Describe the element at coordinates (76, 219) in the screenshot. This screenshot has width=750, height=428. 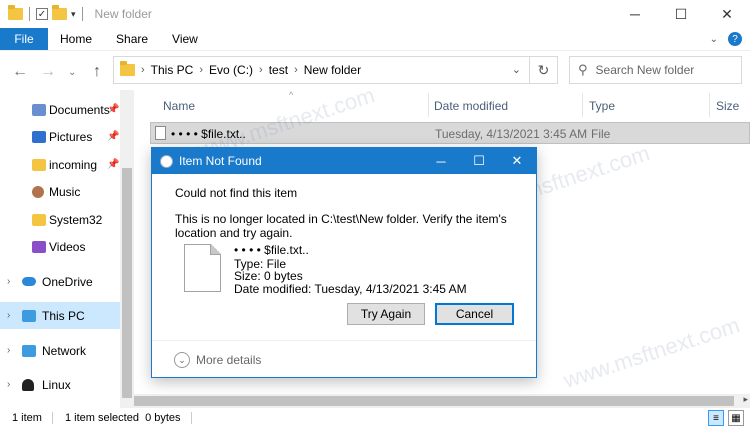
I see `sidebar-item-label: System32` at that location.